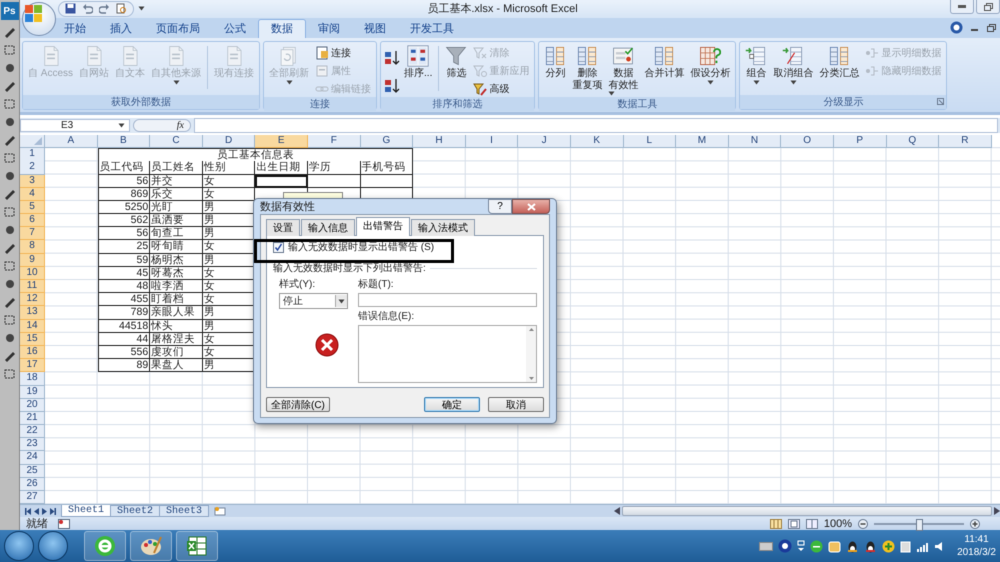 This screenshot has width=1000, height=562. Describe the element at coordinates (839, 62) in the screenshot. I see `ribbon-button: 分类汇总` at that location.